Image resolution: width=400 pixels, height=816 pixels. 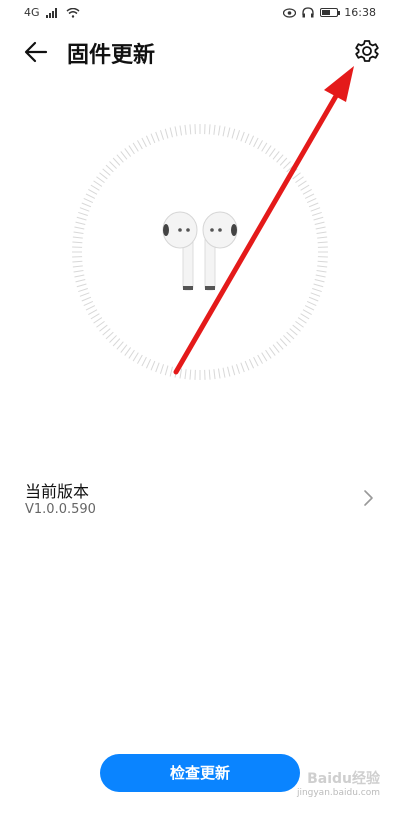 I want to click on app-bar: 固件更新, so click(x=200, y=52).